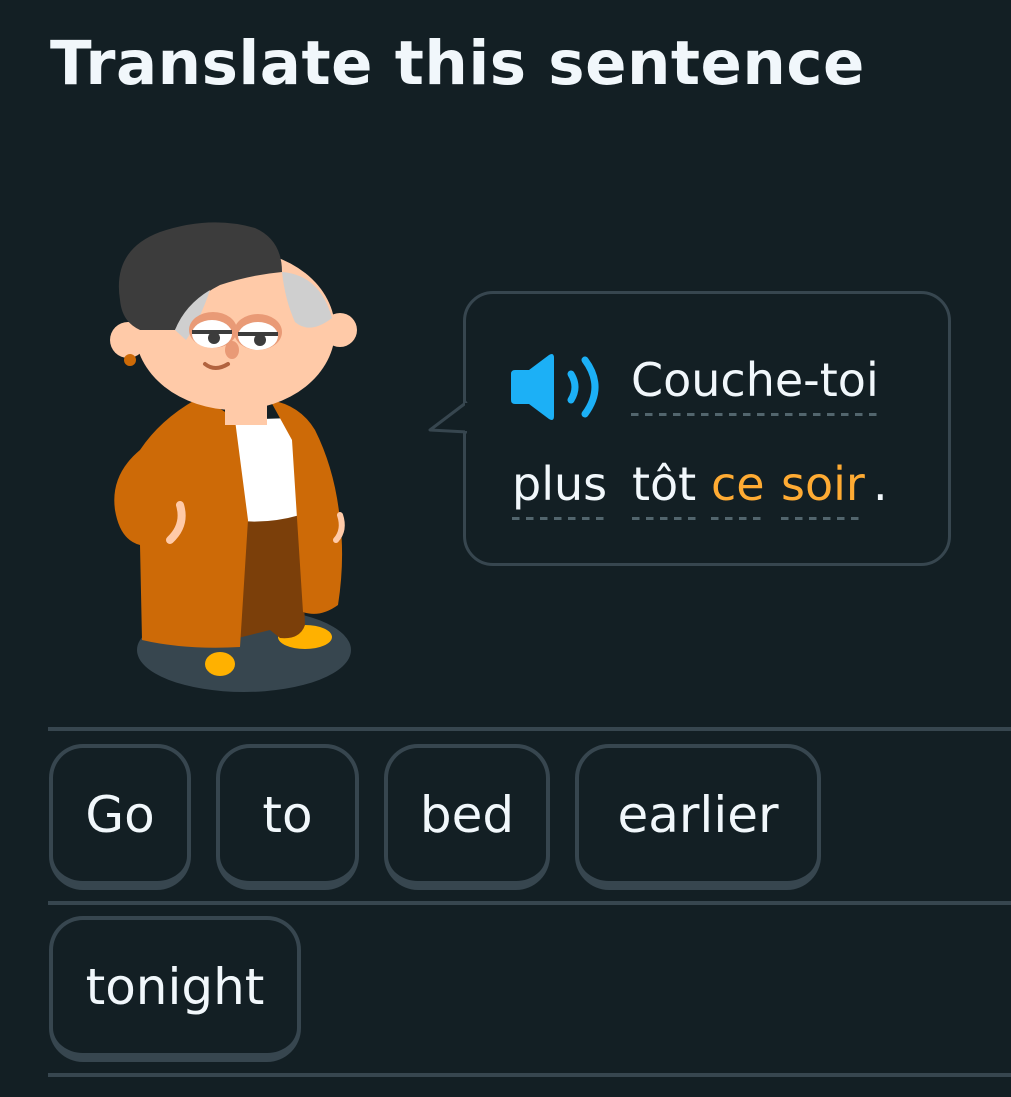  I want to click on speech-bubble, so click(707, 428).